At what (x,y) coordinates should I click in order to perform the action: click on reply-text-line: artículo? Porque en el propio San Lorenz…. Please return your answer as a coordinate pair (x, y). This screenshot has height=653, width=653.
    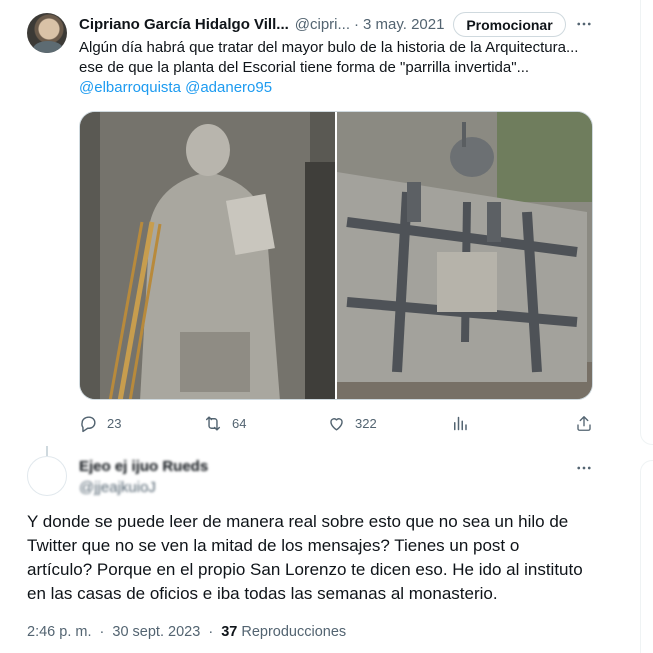
    Looking at the image, I should click on (305, 569).